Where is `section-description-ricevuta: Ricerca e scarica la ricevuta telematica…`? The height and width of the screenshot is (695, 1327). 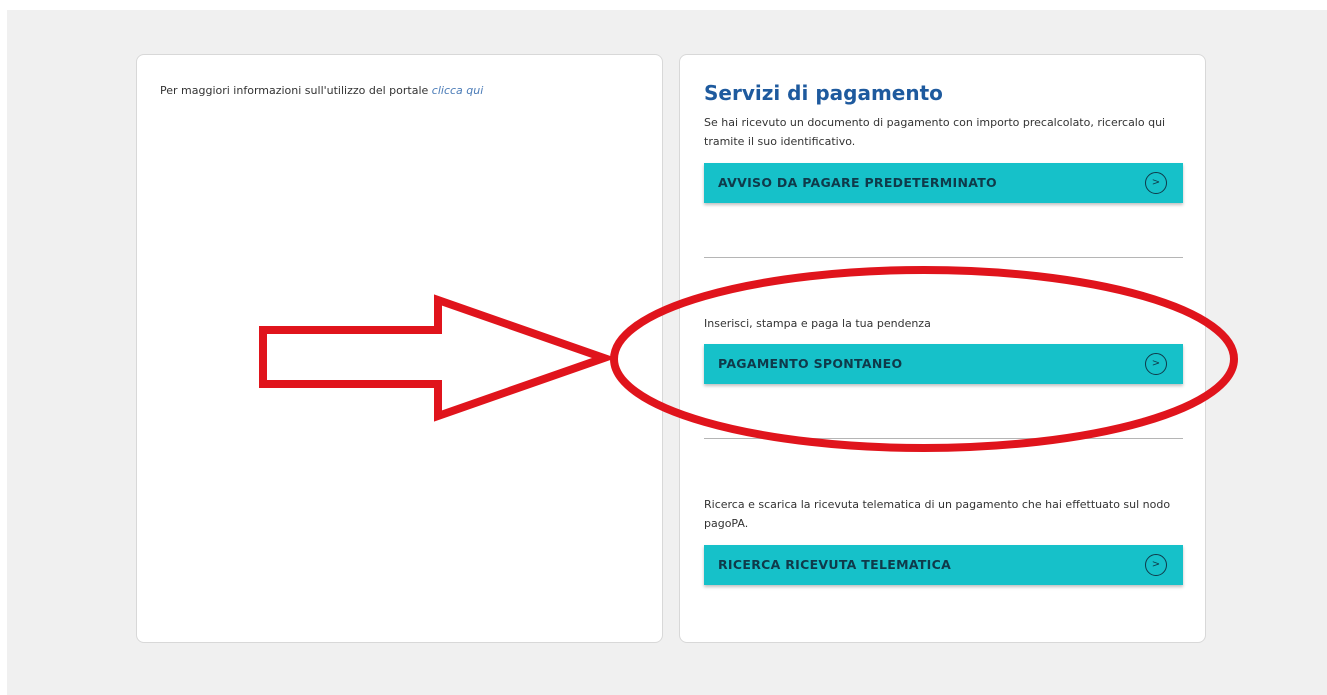 section-description-ricevuta: Ricerca e scarica la ricevuta telematica… is located at coordinates (937, 514).